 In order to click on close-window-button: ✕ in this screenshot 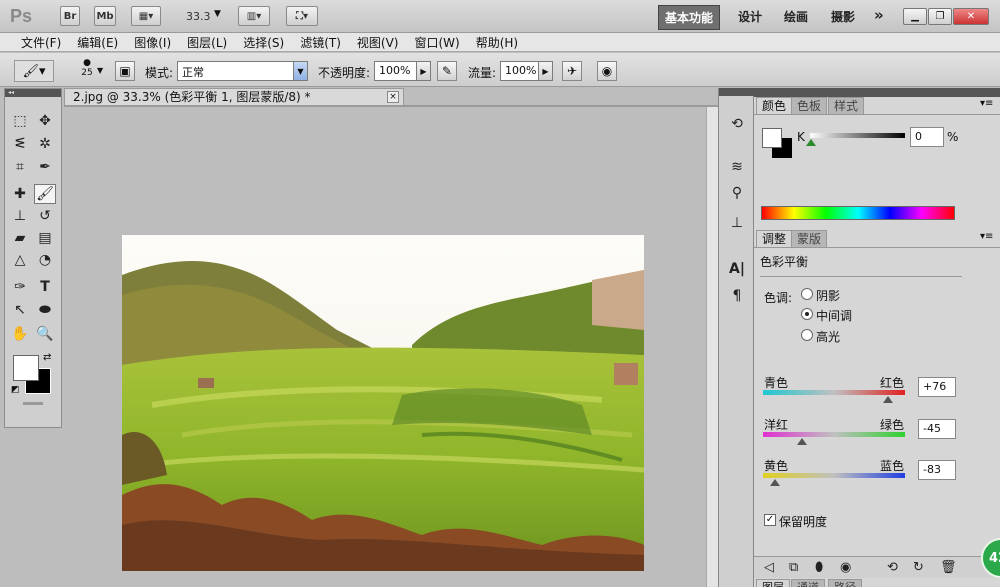, I will do `click(971, 16)`.